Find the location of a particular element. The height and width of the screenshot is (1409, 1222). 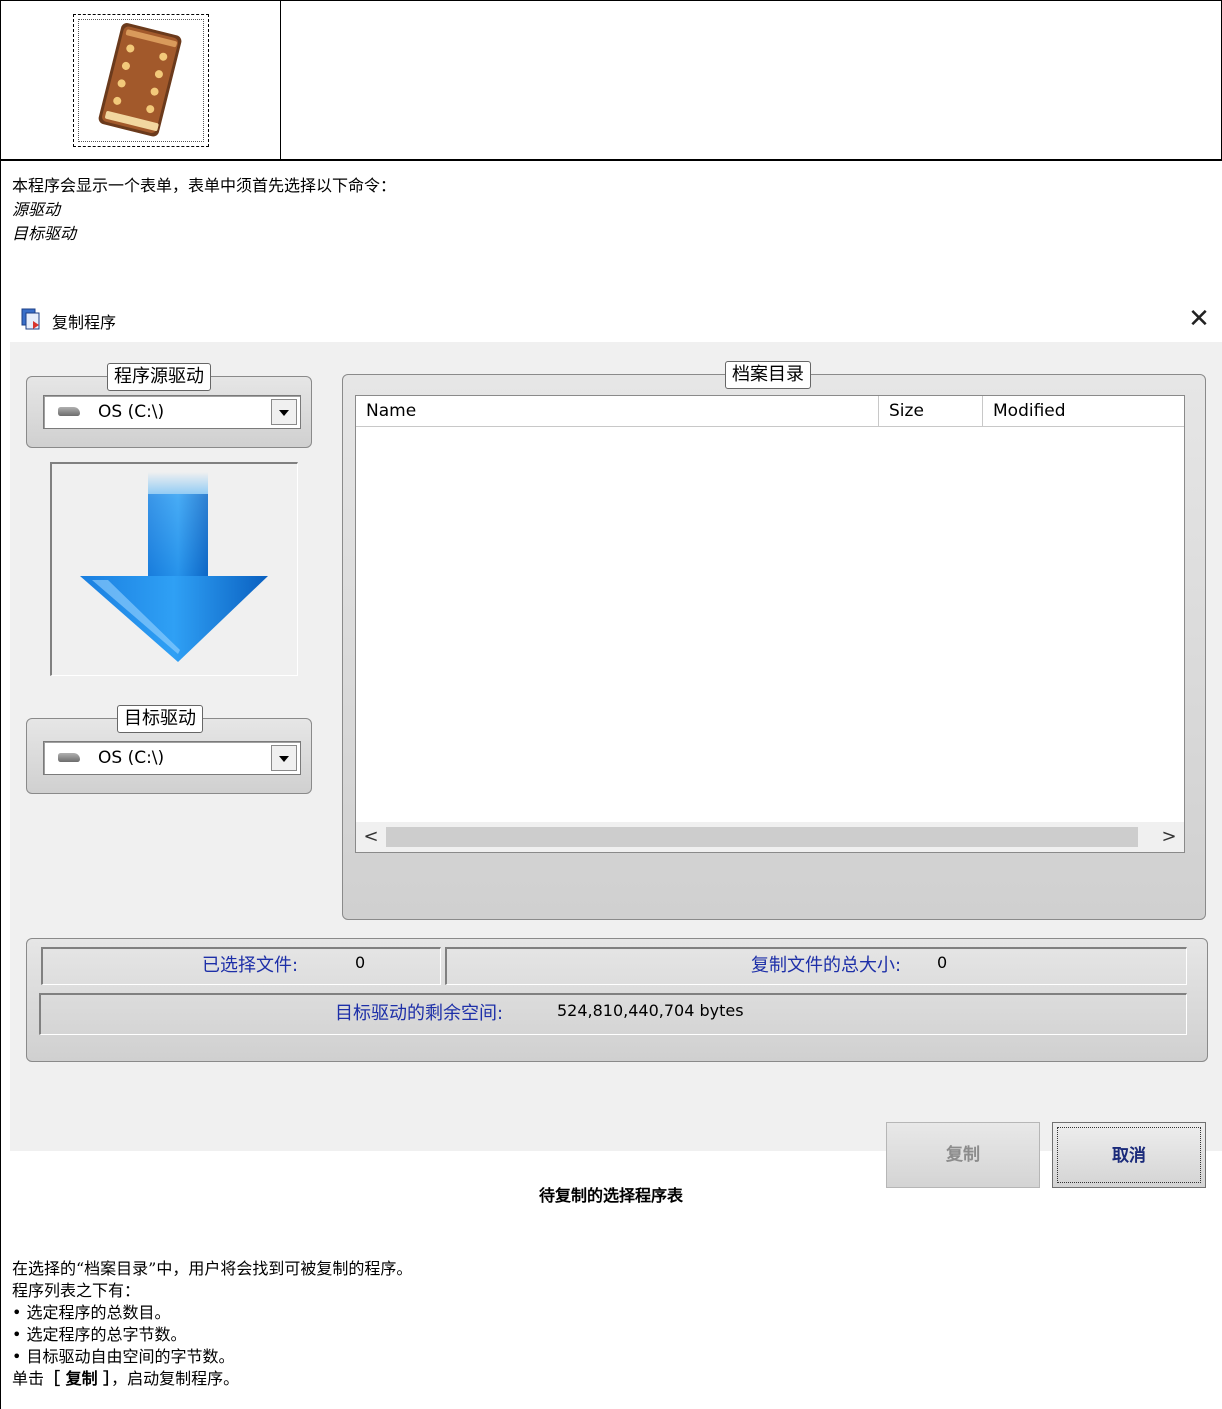

intro-text: 本程序会显示一个表单，表单中须首先选择以下命令： 源驱动 目标驱动 is located at coordinates (204, 210).